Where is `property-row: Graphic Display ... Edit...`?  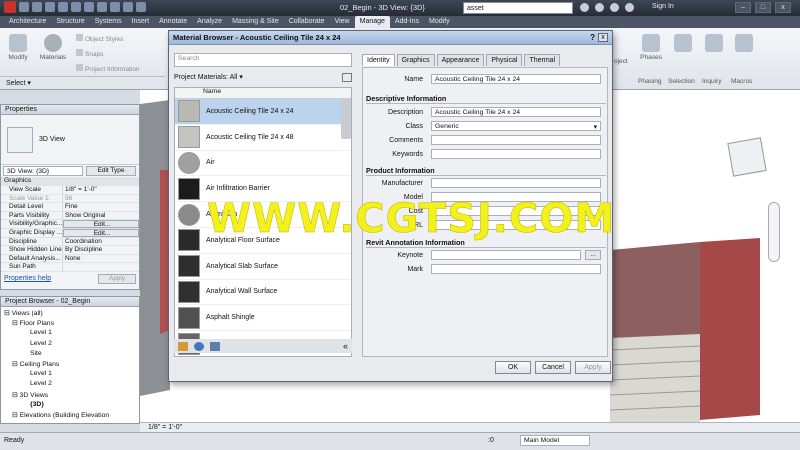 property-row: Graphic Display ... Edit... is located at coordinates (70, 233).